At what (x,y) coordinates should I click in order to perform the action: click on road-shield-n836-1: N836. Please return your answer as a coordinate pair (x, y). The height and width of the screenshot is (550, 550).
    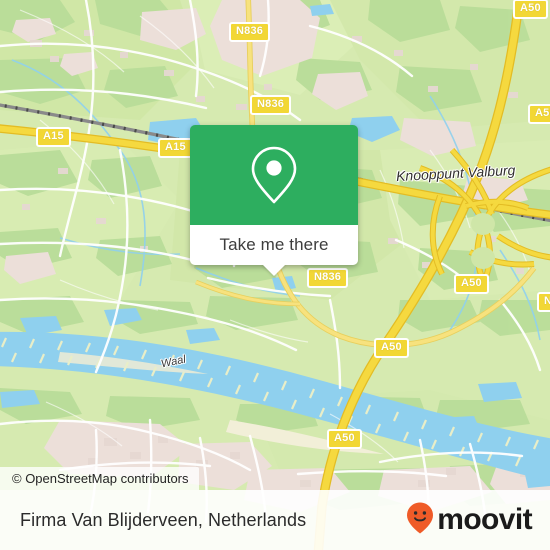
    Looking at the image, I should click on (250, 32).